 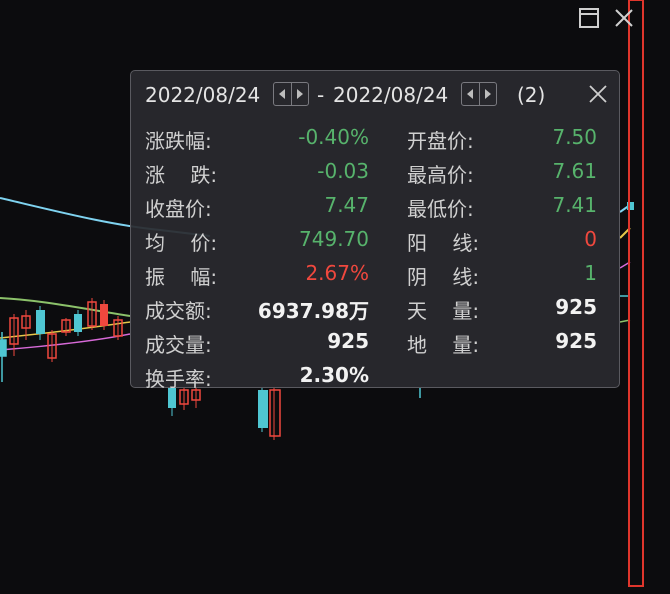 I want to click on high-label: 最高价:, so click(x=440, y=175).